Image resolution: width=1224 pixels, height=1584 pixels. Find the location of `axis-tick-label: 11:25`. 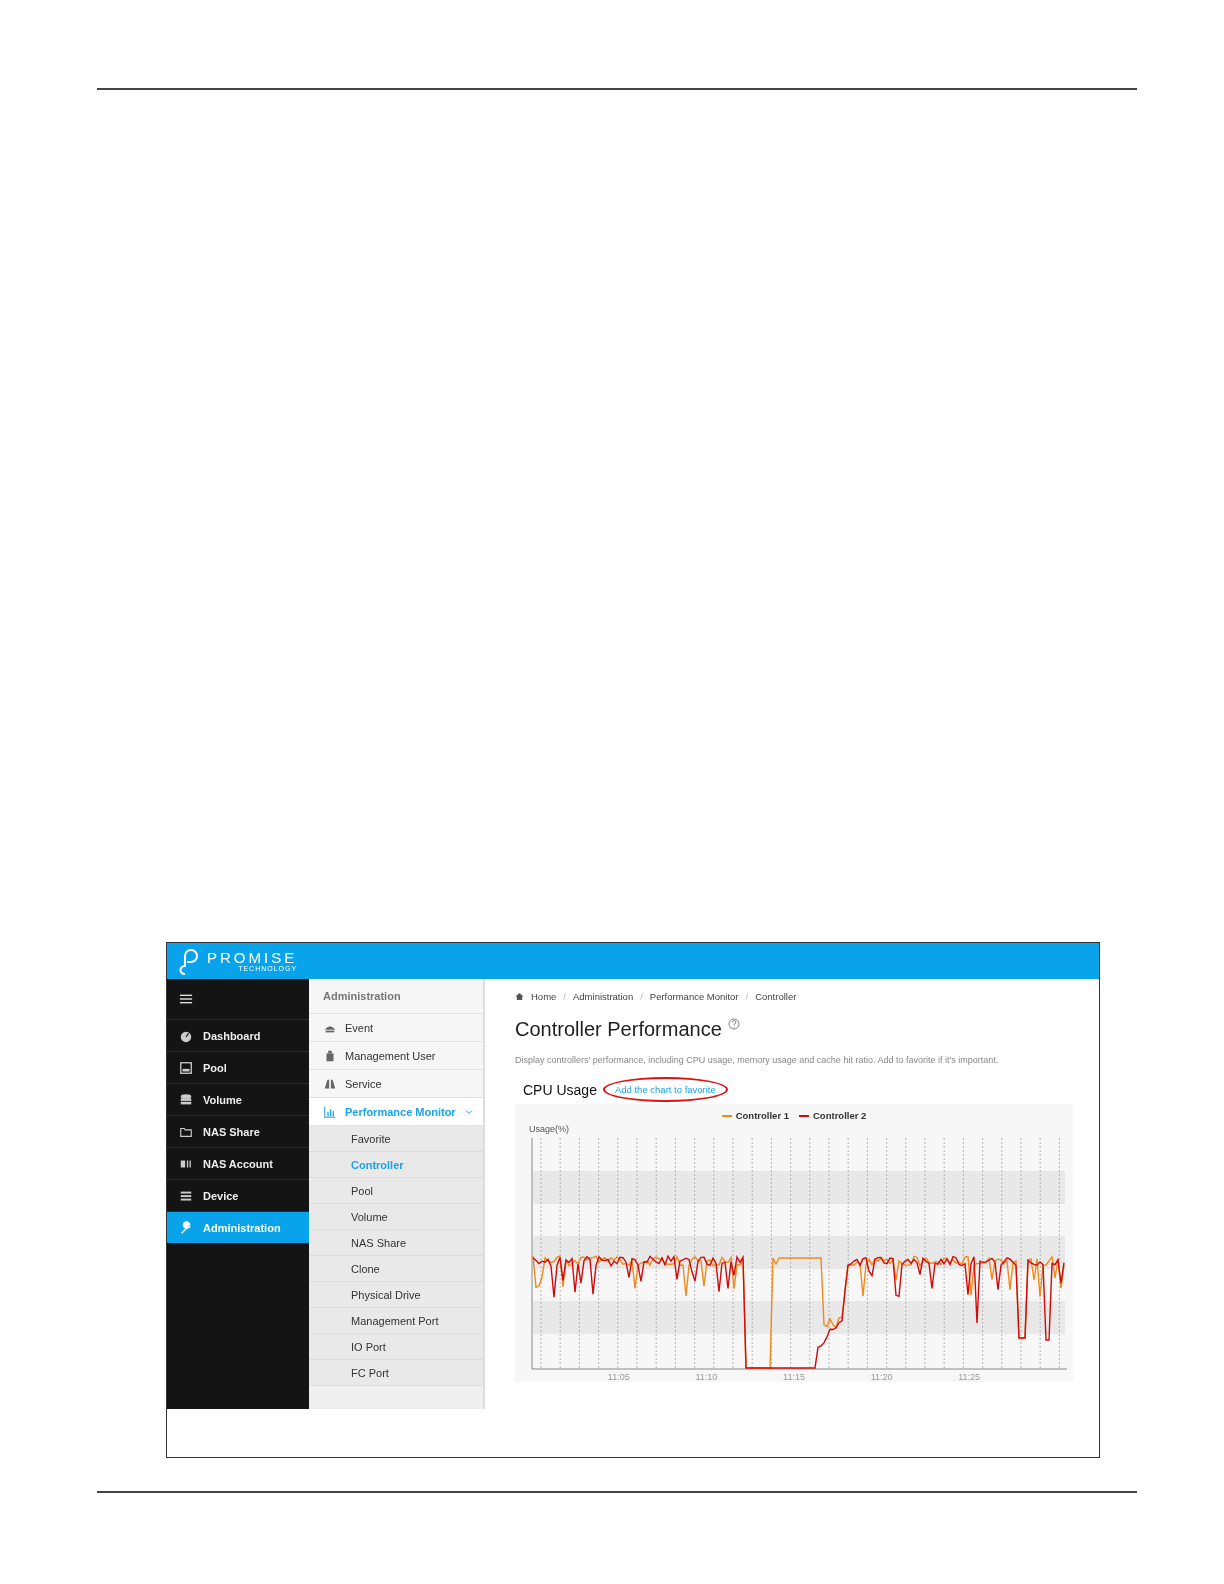

axis-tick-label: 11:25 is located at coordinates (969, 1377).